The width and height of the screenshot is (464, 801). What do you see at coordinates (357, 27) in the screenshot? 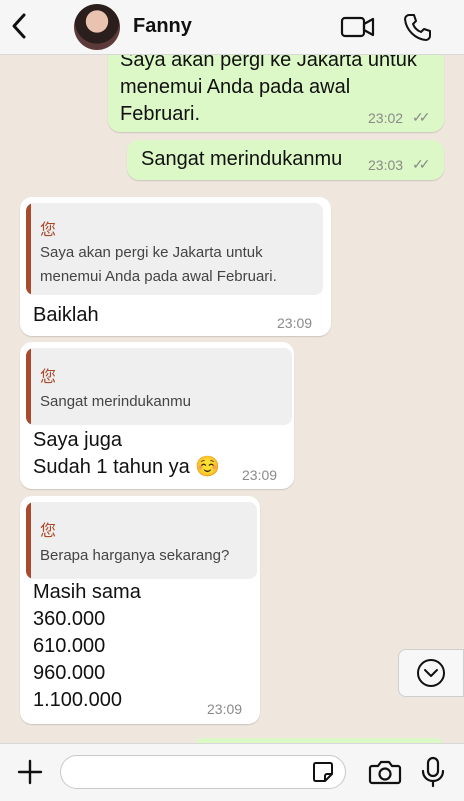
I see `video-camera-icon` at bounding box center [357, 27].